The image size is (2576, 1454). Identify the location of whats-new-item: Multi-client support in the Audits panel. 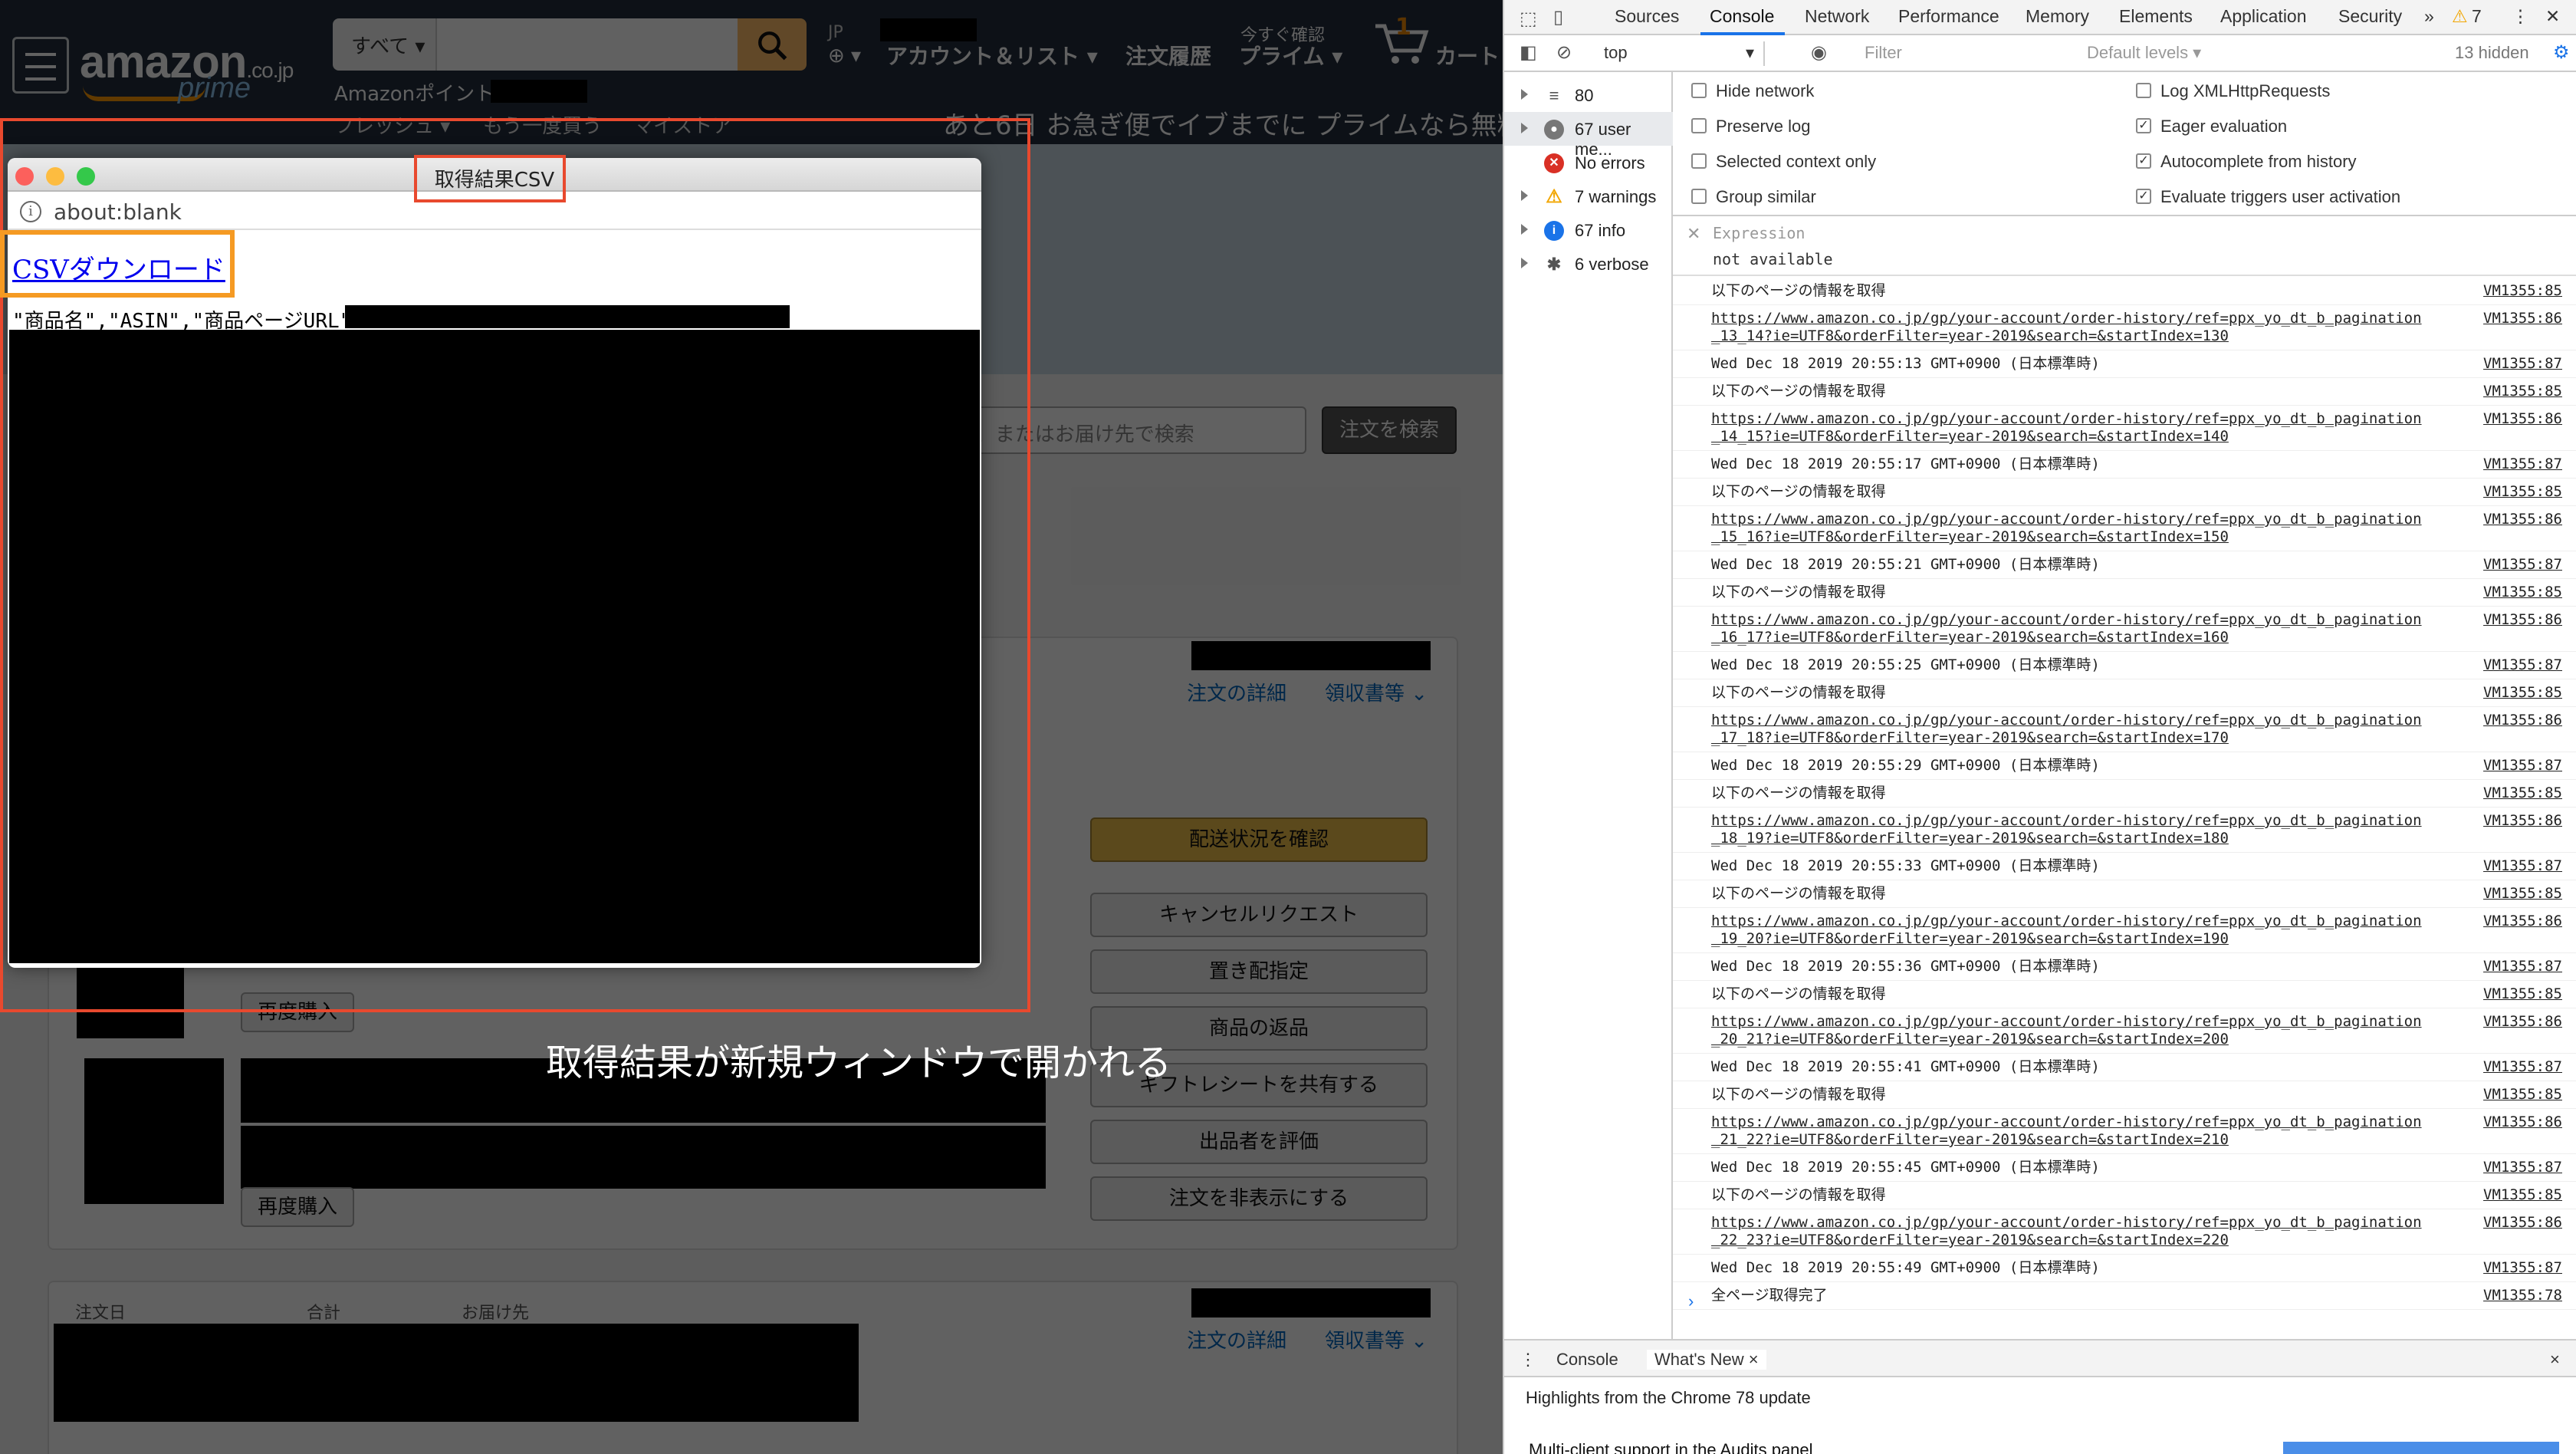
(1671, 1447).